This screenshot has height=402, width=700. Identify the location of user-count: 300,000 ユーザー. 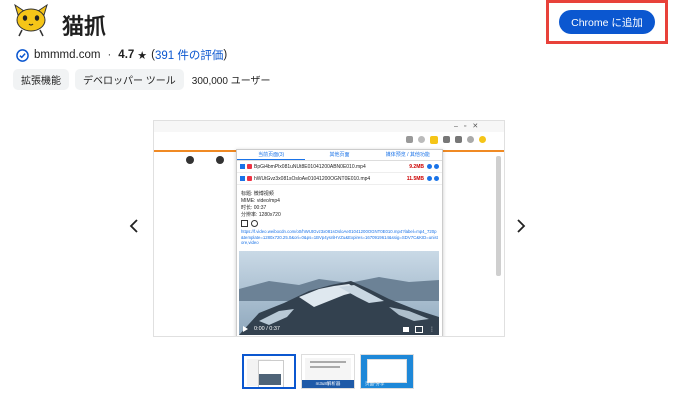
(231, 81).